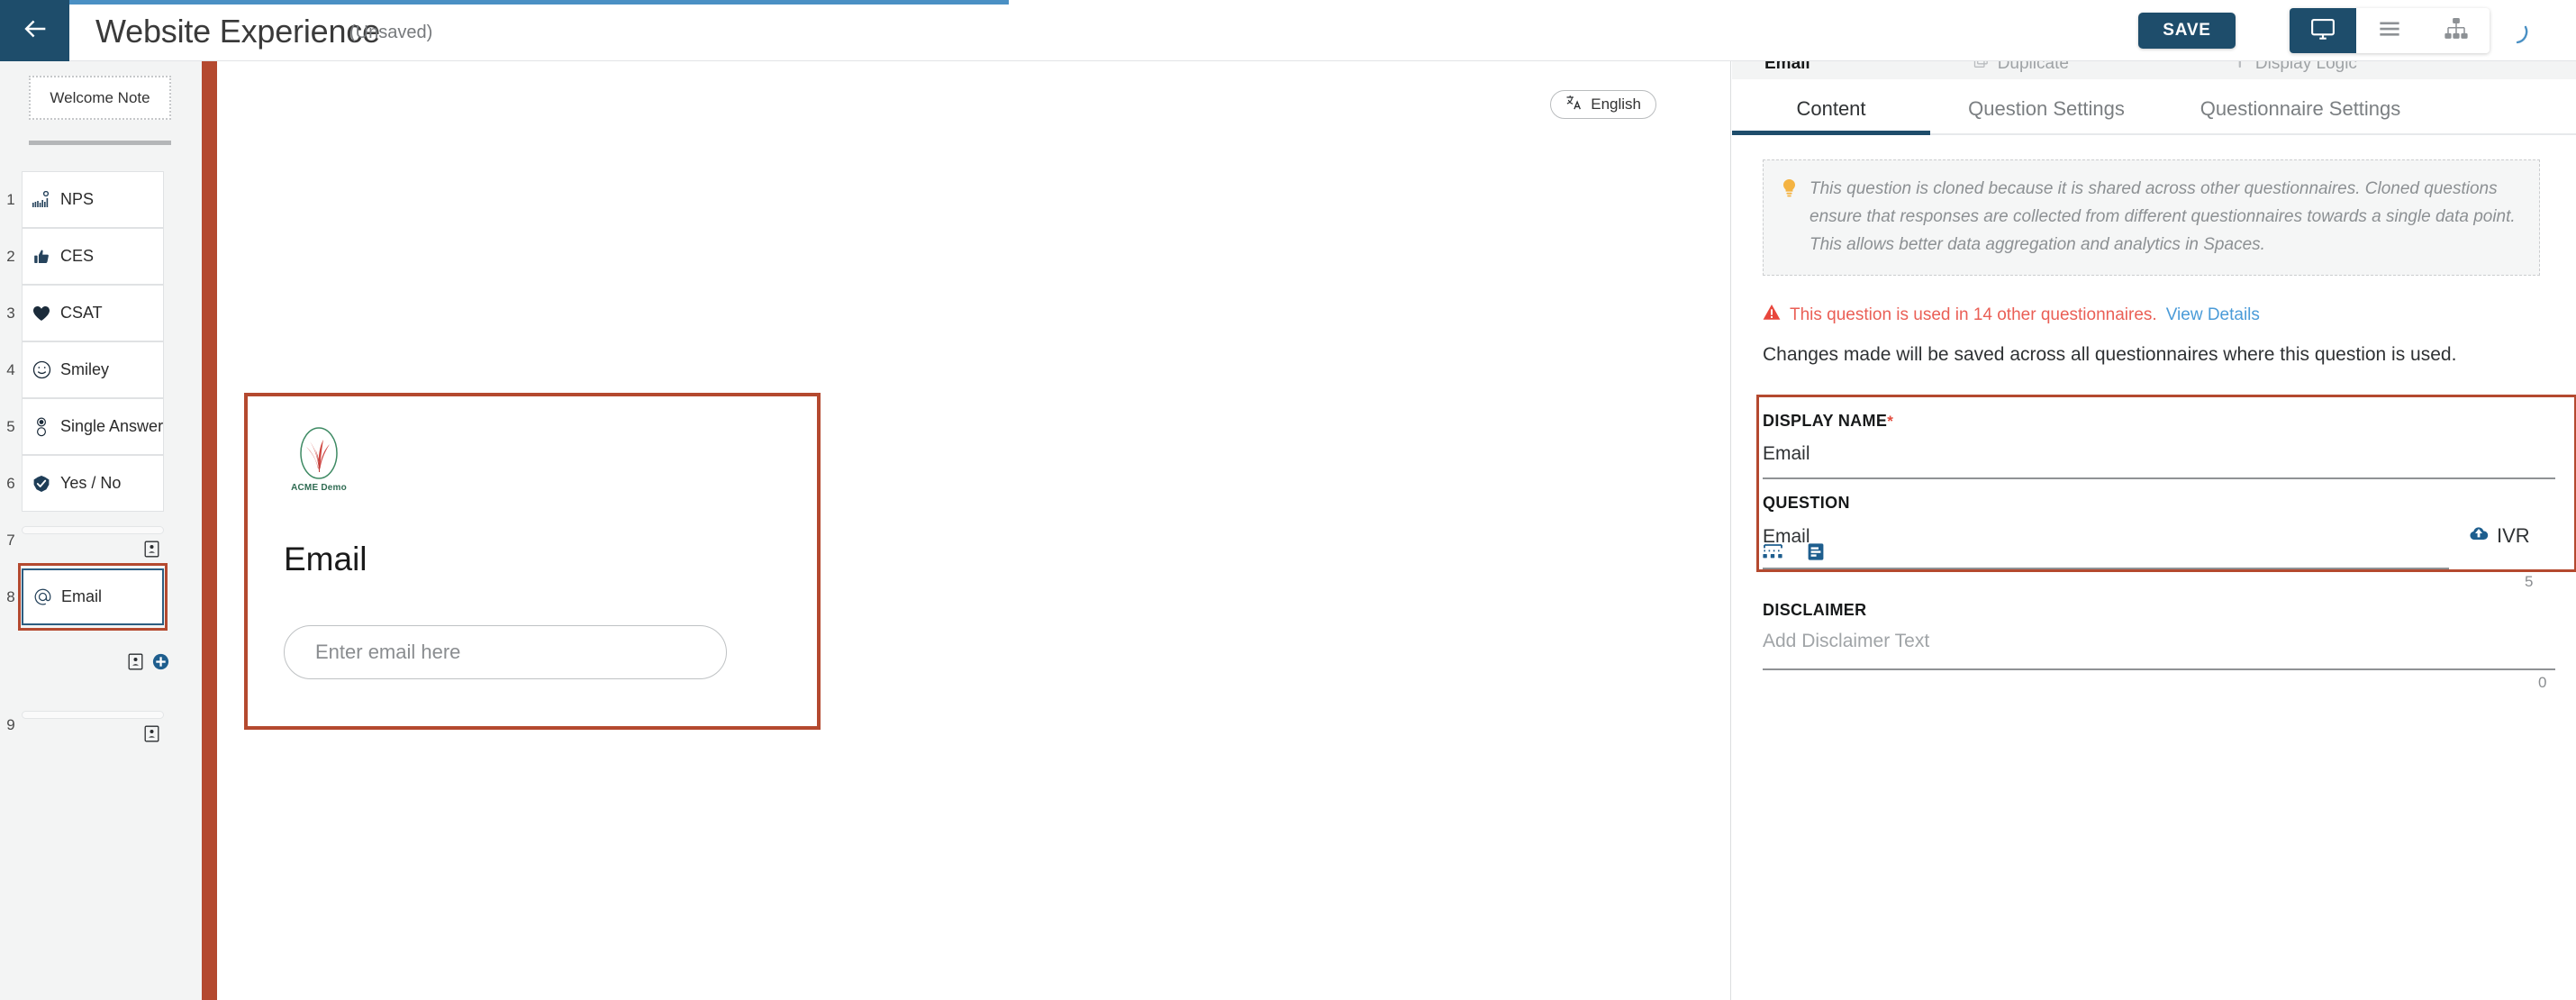 The image size is (2576, 1000). I want to click on text-format-icon, so click(1816, 554).